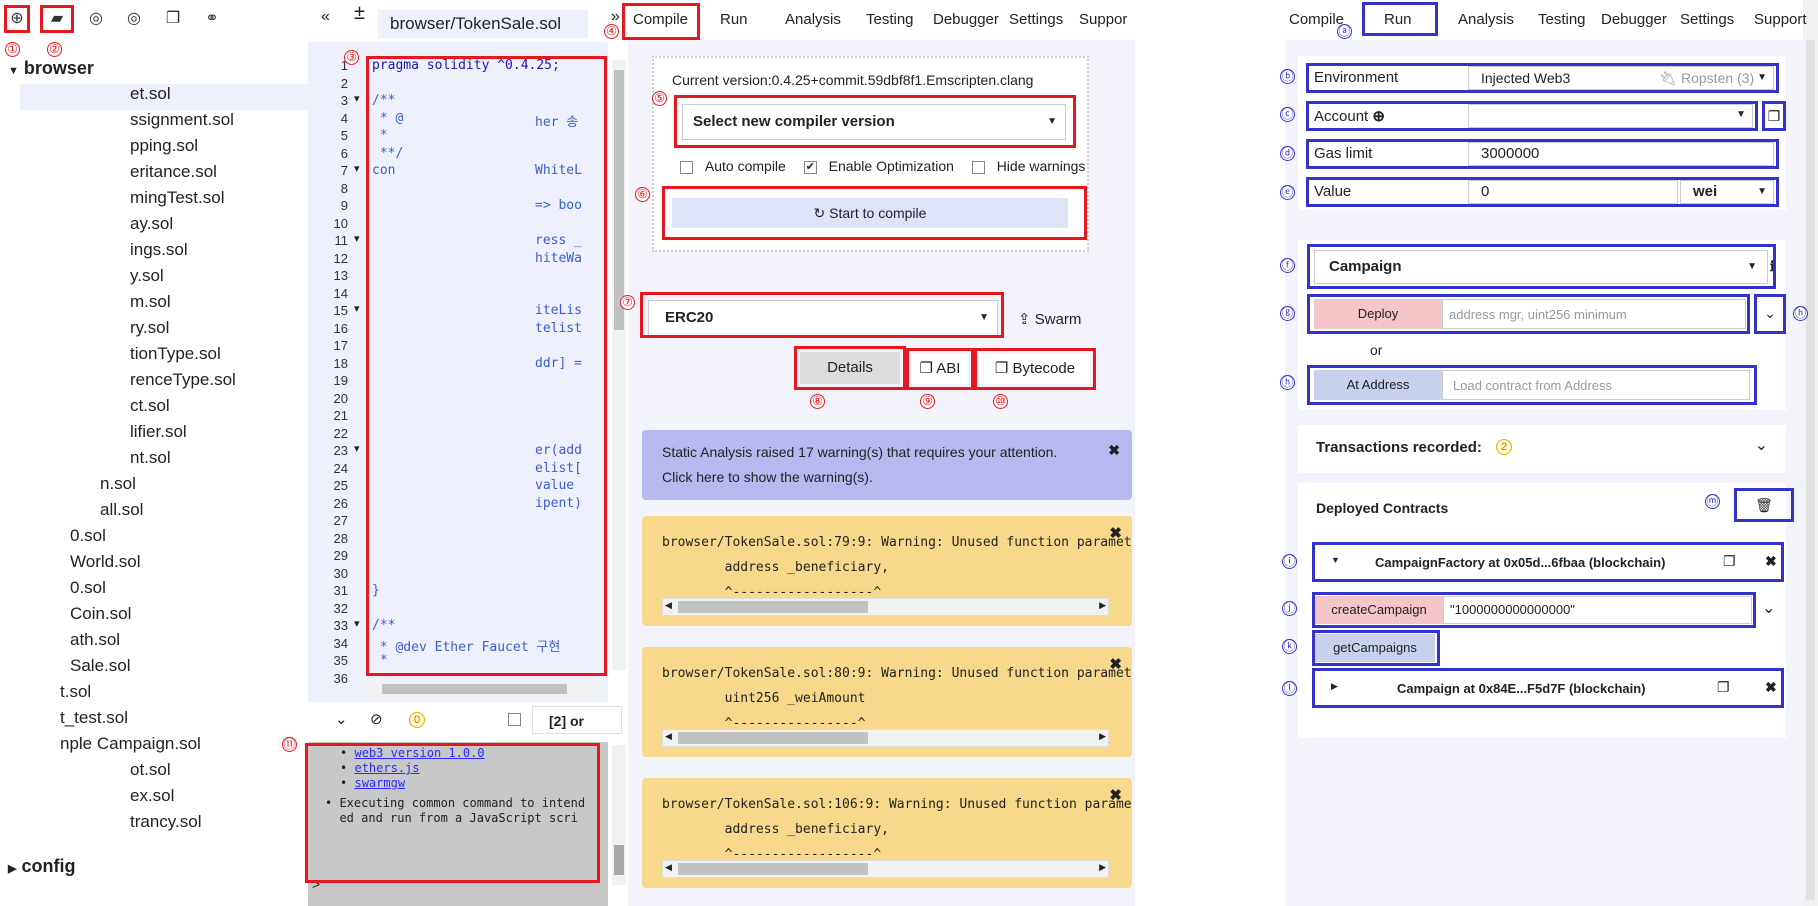  What do you see at coordinates (1768, 608) in the screenshot?
I see `chevron-down-icon: ⌄` at bounding box center [1768, 608].